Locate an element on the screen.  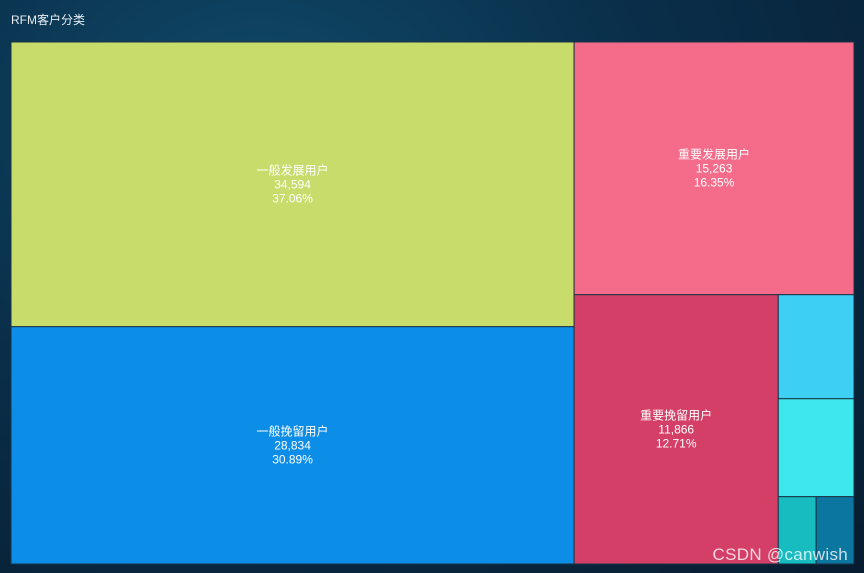
treemap-label-percent: 16.35% is located at coordinates (714, 182).